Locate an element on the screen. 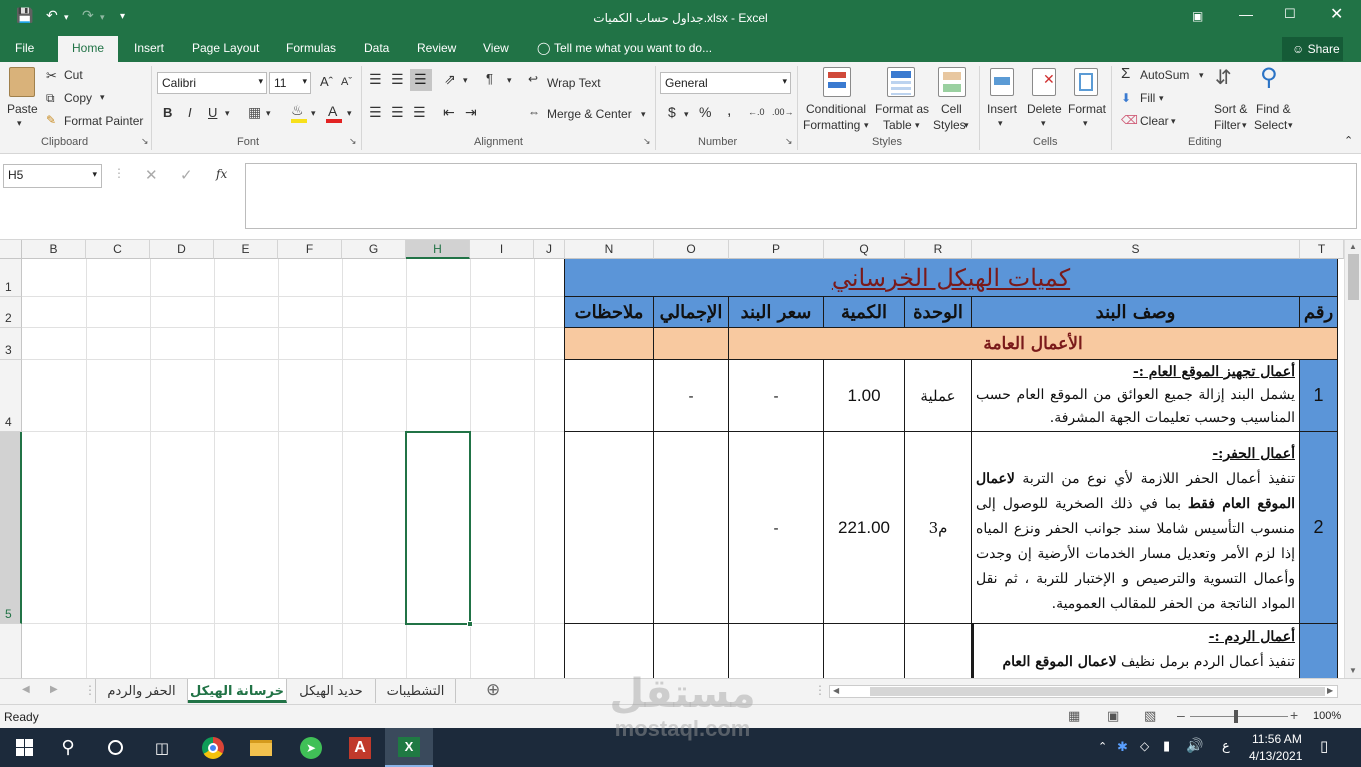  column-header-s: S is located at coordinates (1136, 249).